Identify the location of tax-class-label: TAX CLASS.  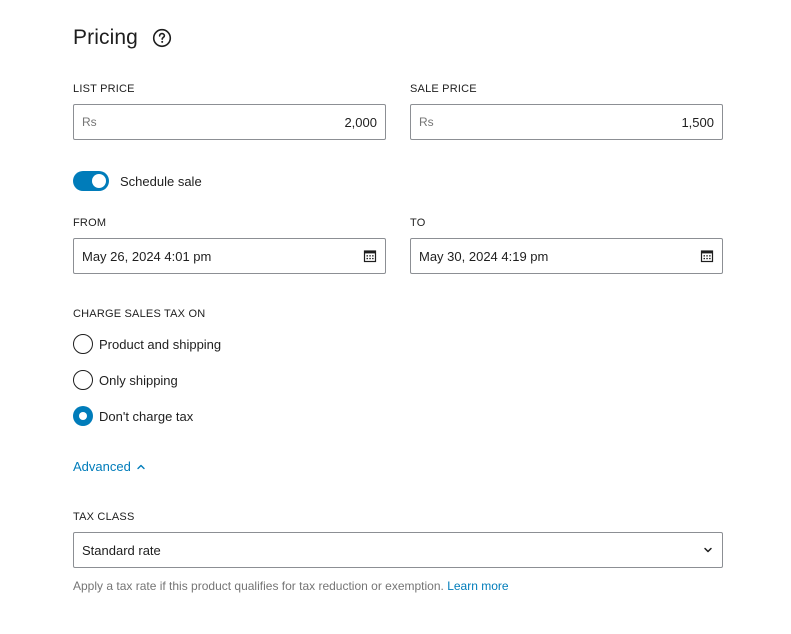
(104, 517).